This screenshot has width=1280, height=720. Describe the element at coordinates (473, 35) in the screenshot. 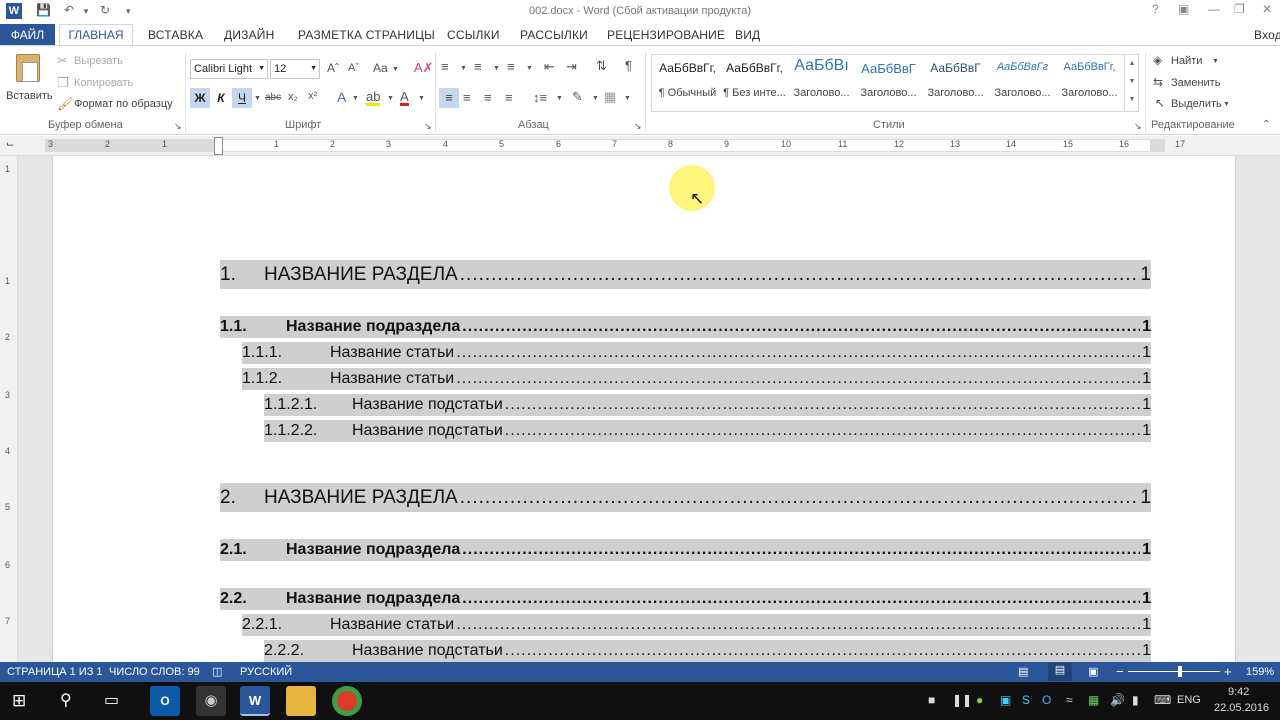

I see `tab-references: ССЫЛКИ` at that location.